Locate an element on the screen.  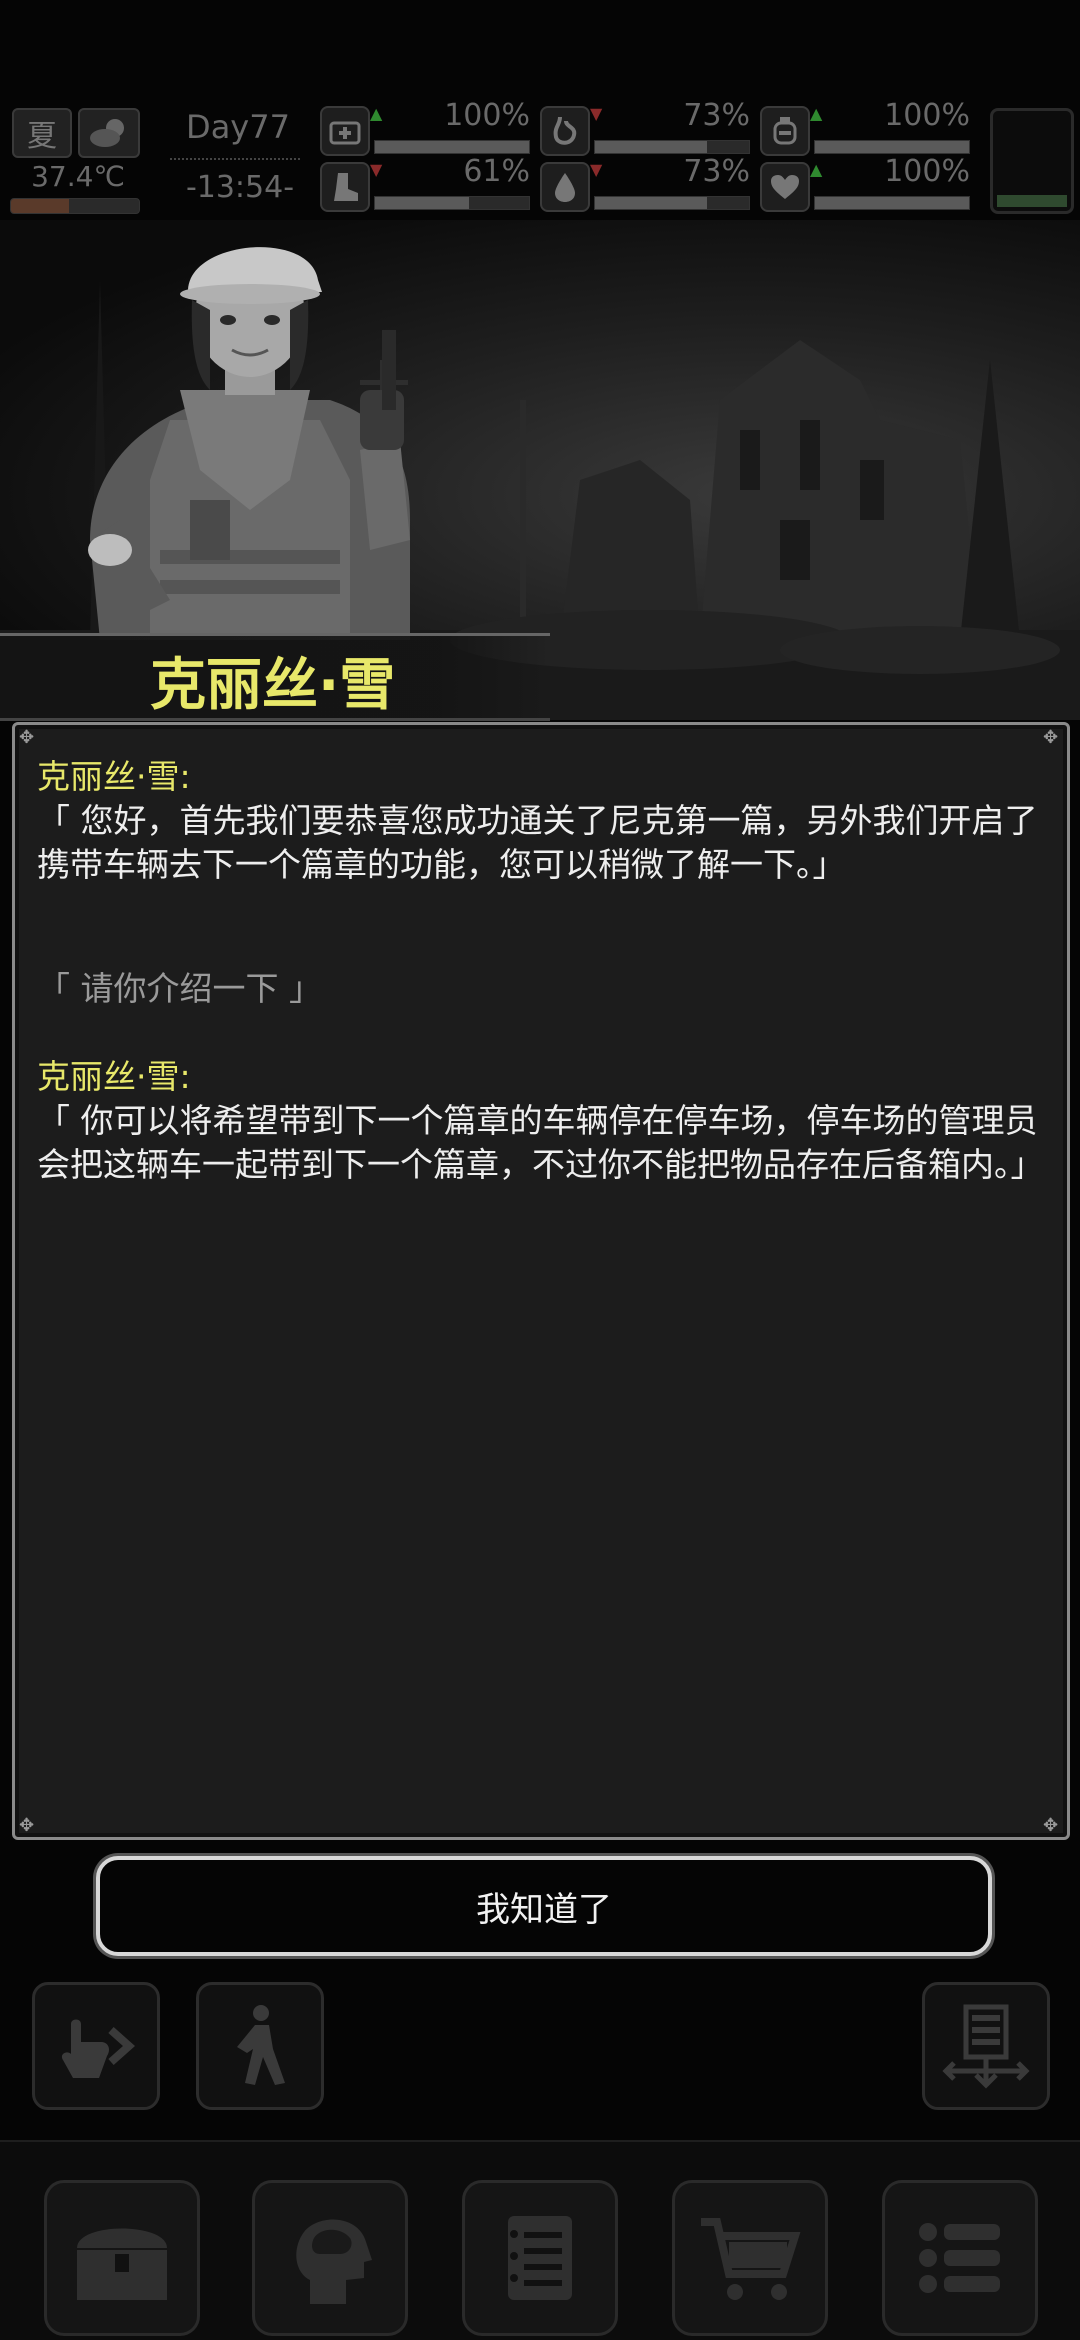
season-indicator: 夏 is located at coordinates (42, 133).